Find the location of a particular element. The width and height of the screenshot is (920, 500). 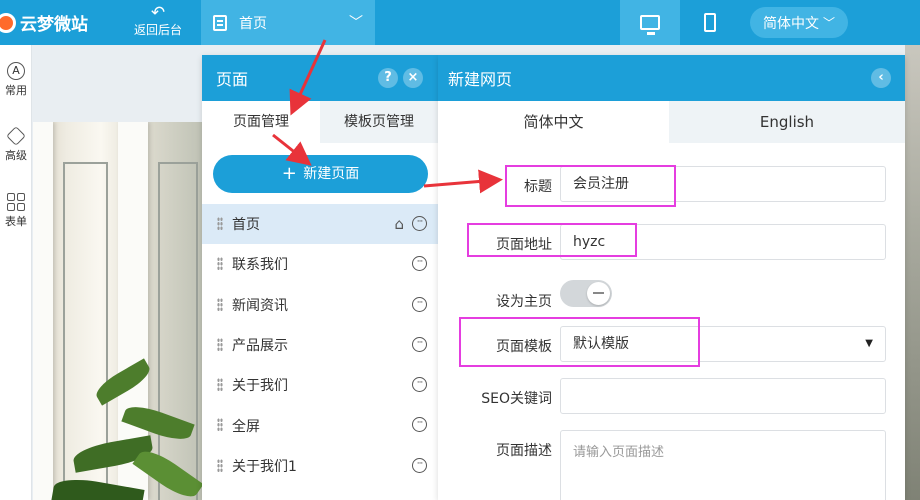

toggle-knob is located at coordinates (598, 293).